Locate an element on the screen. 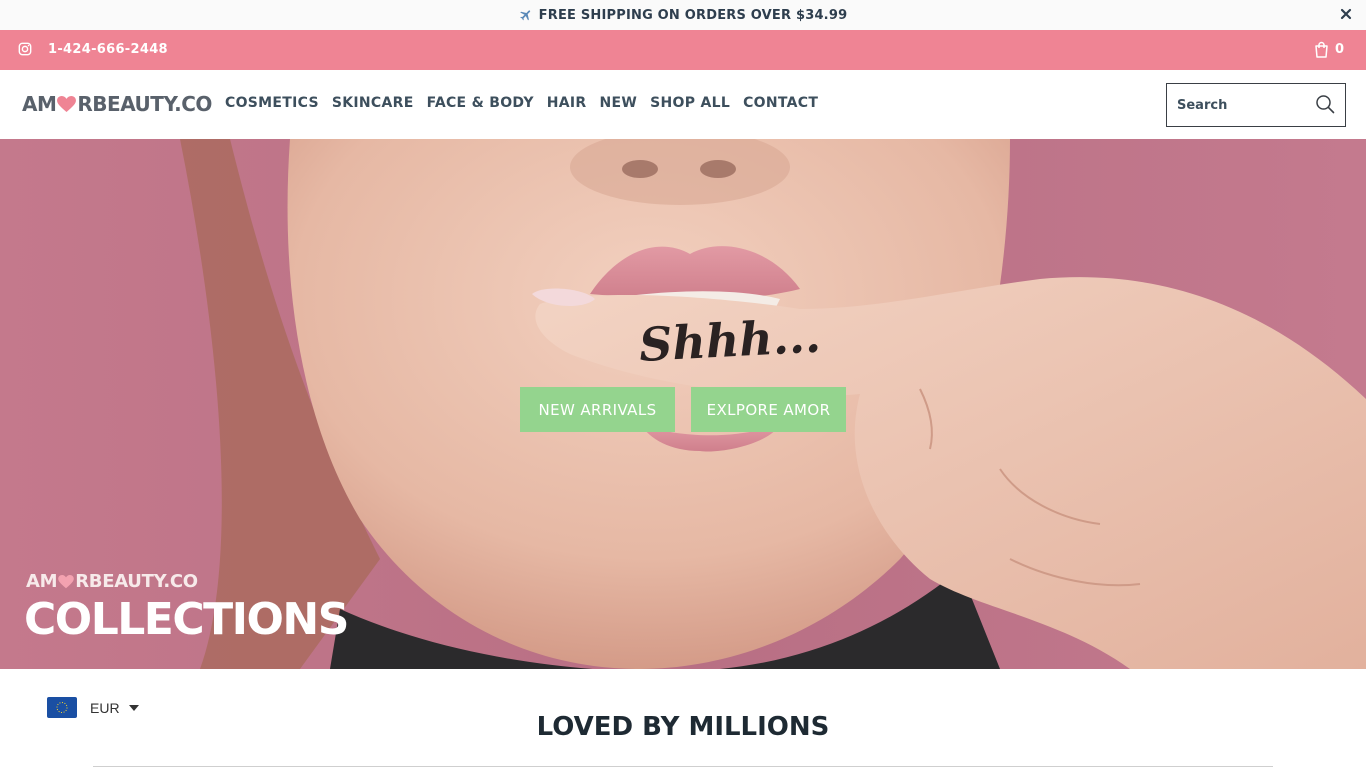  hero-brand-part1: AM is located at coordinates (42, 581).